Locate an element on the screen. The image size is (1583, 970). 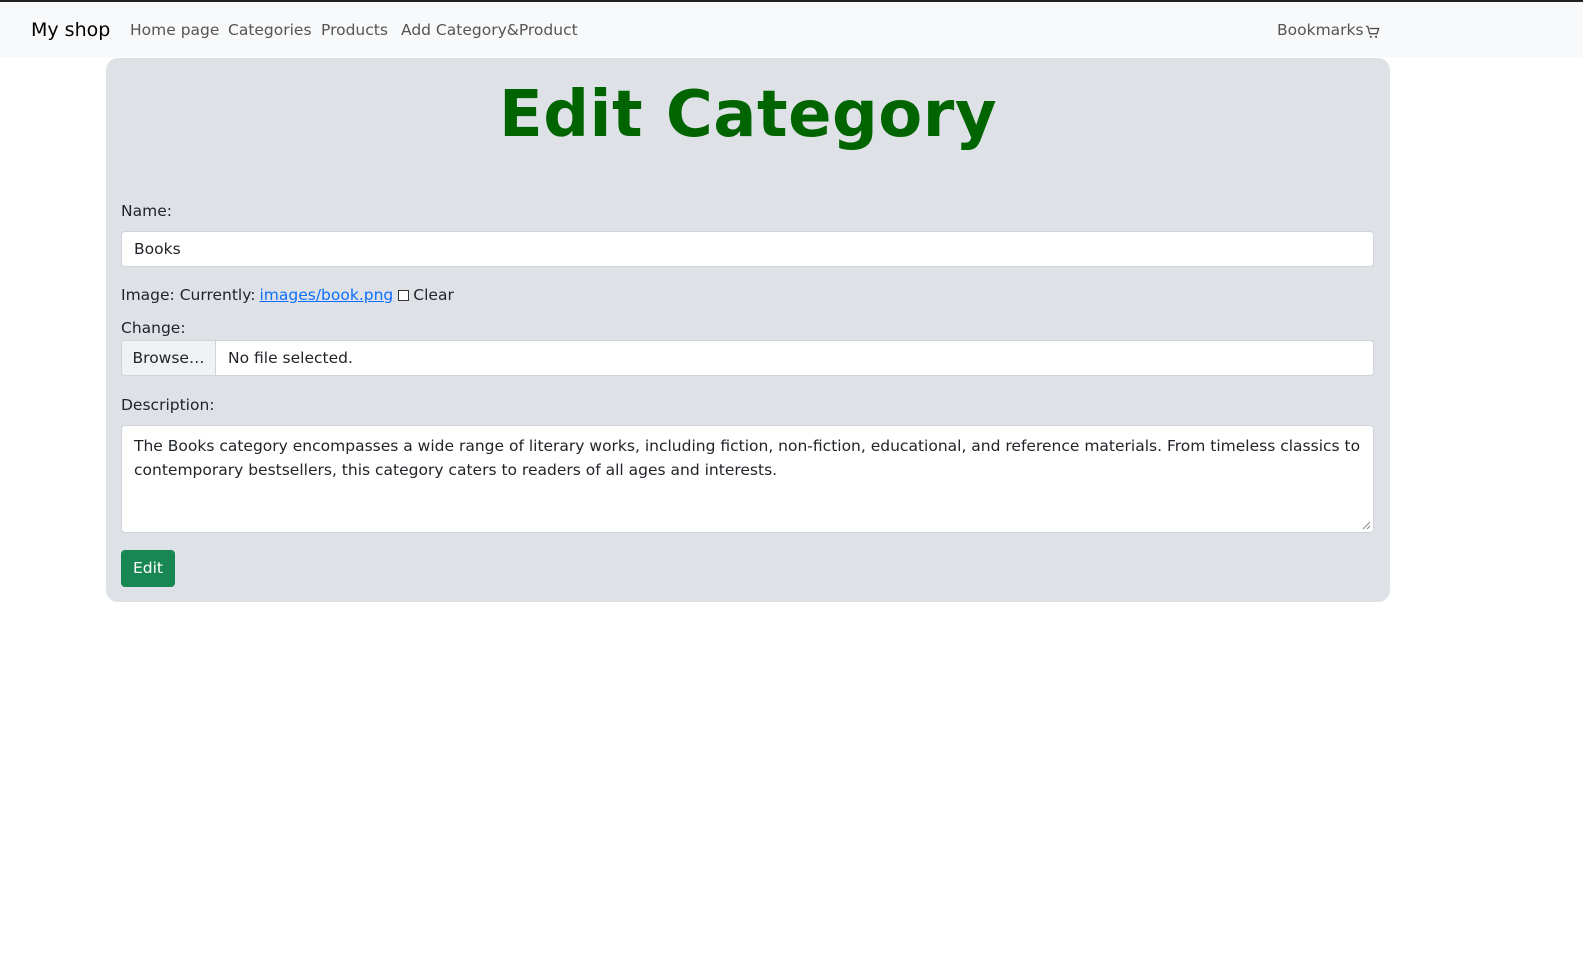
change-label: Change: is located at coordinates (153, 328).